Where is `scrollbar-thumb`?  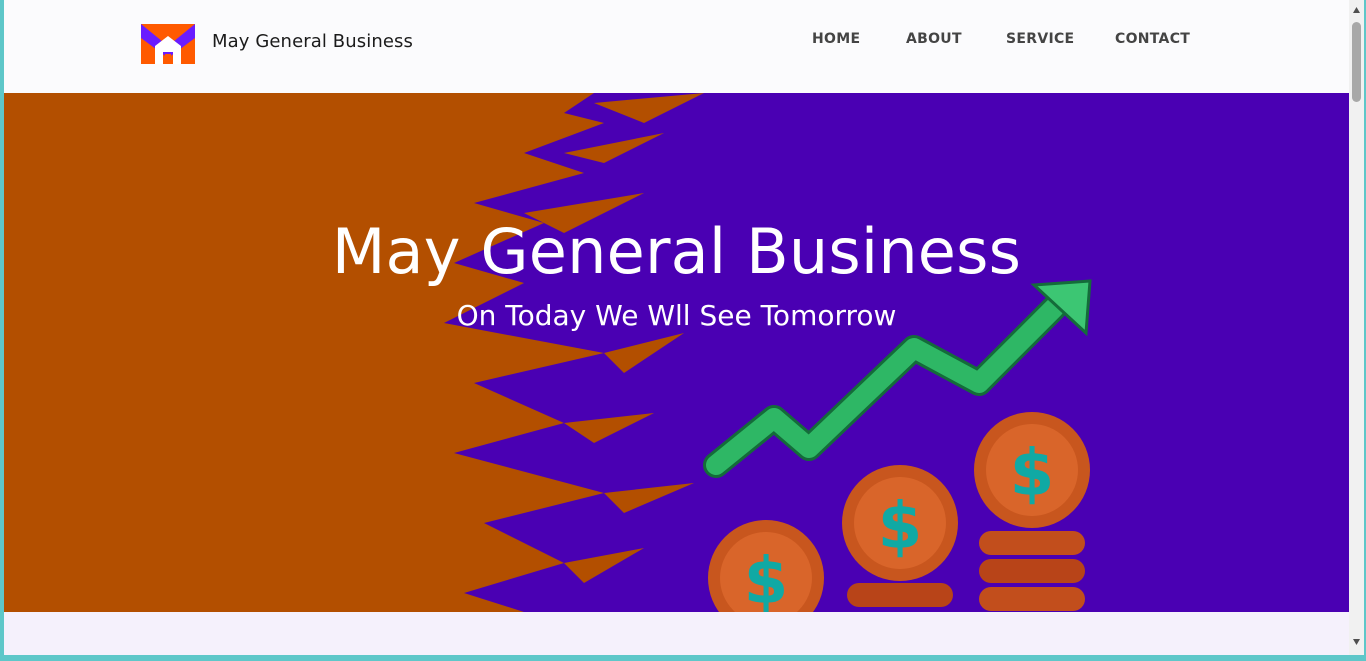
scrollbar-thumb is located at coordinates (1356, 62).